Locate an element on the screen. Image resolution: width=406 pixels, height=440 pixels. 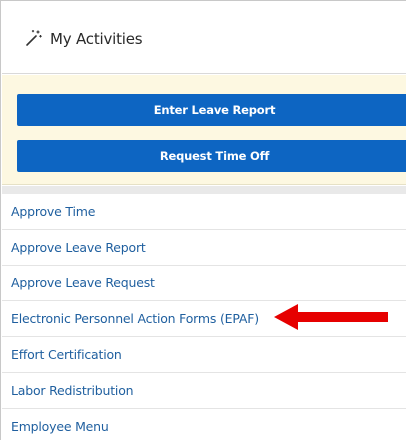
request-time-off-button: Request Time Off is located at coordinates (211, 156).